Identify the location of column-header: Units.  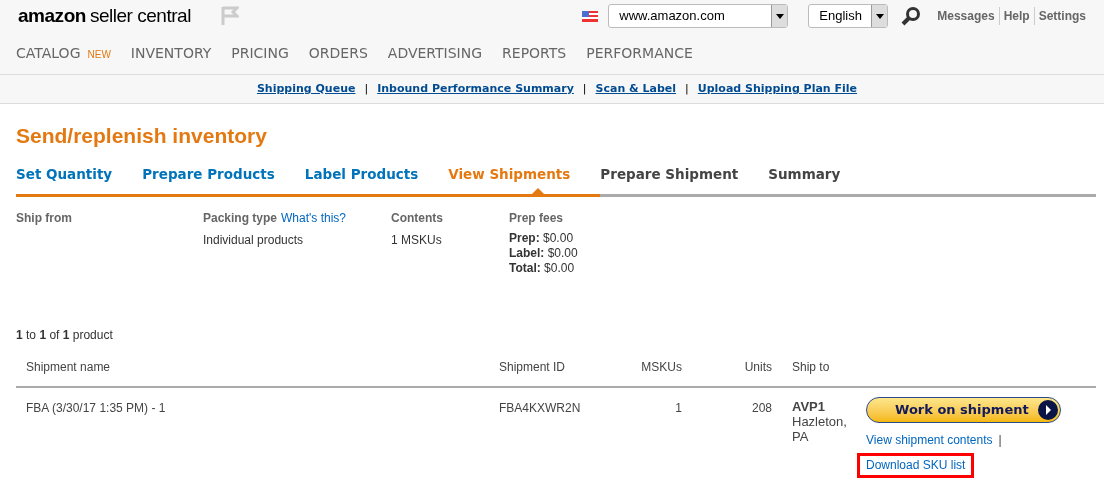
(757, 367).